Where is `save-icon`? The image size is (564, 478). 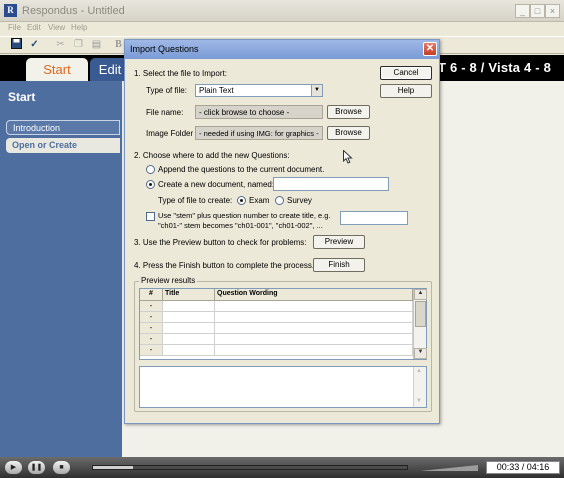 save-icon is located at coordinates (16, 44).